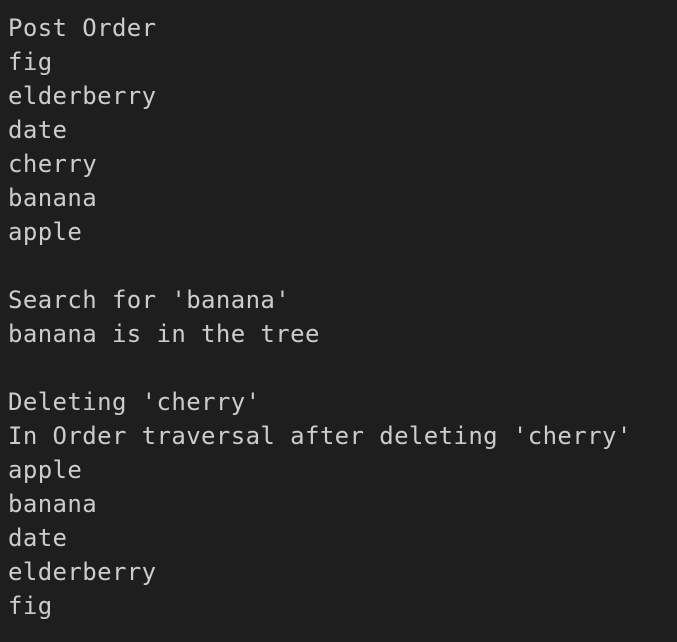 The image size is (677, 642). I want to click on output-line-search-header: Search for 'banana', so click(149, 300).